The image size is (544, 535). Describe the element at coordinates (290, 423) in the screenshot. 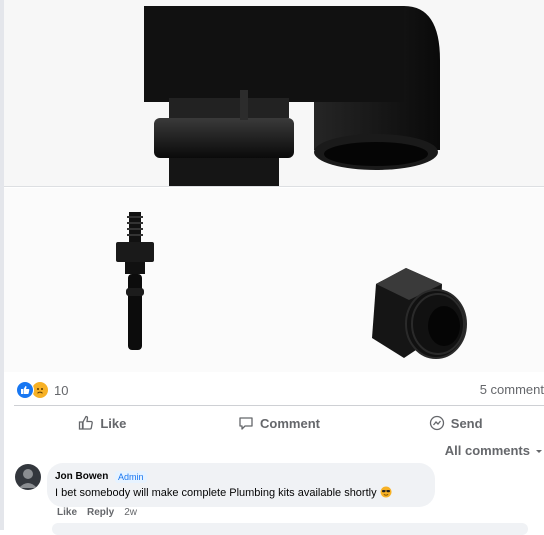

I see `comment-label: Comment` at that location.